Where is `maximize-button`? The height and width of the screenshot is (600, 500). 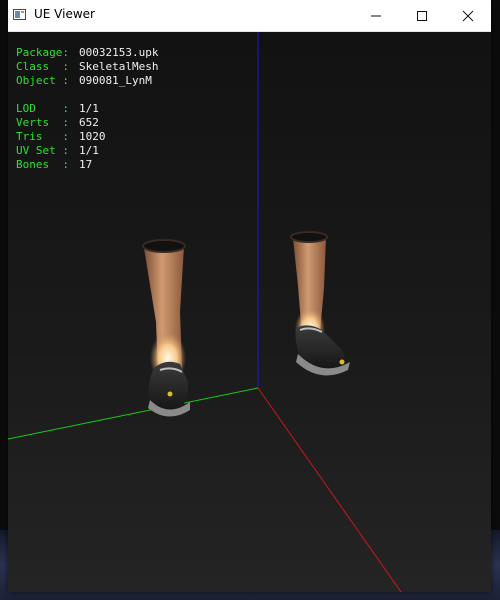 maximize-button is located at coordinates (422, 15).